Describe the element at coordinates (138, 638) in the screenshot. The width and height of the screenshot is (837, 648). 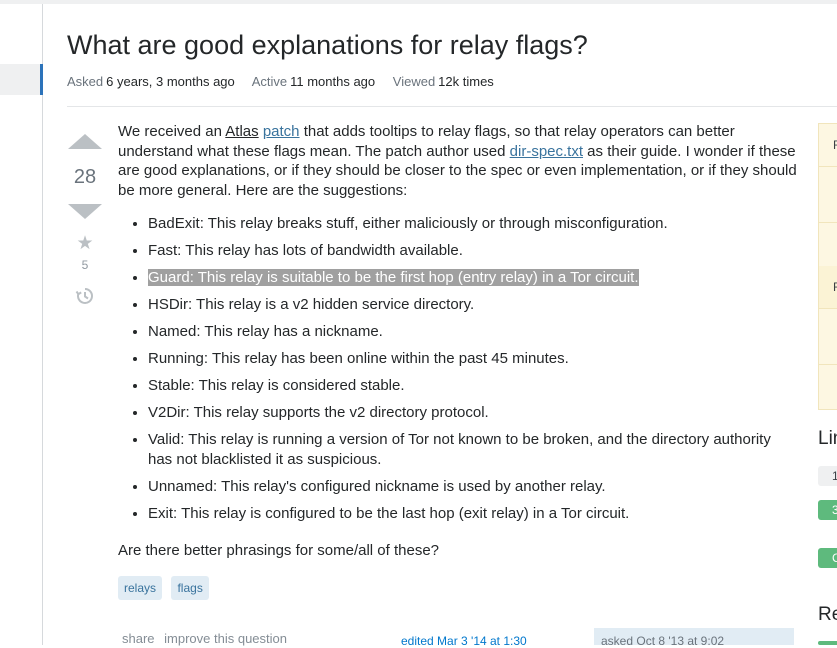
I see `share-link: share` at that location.